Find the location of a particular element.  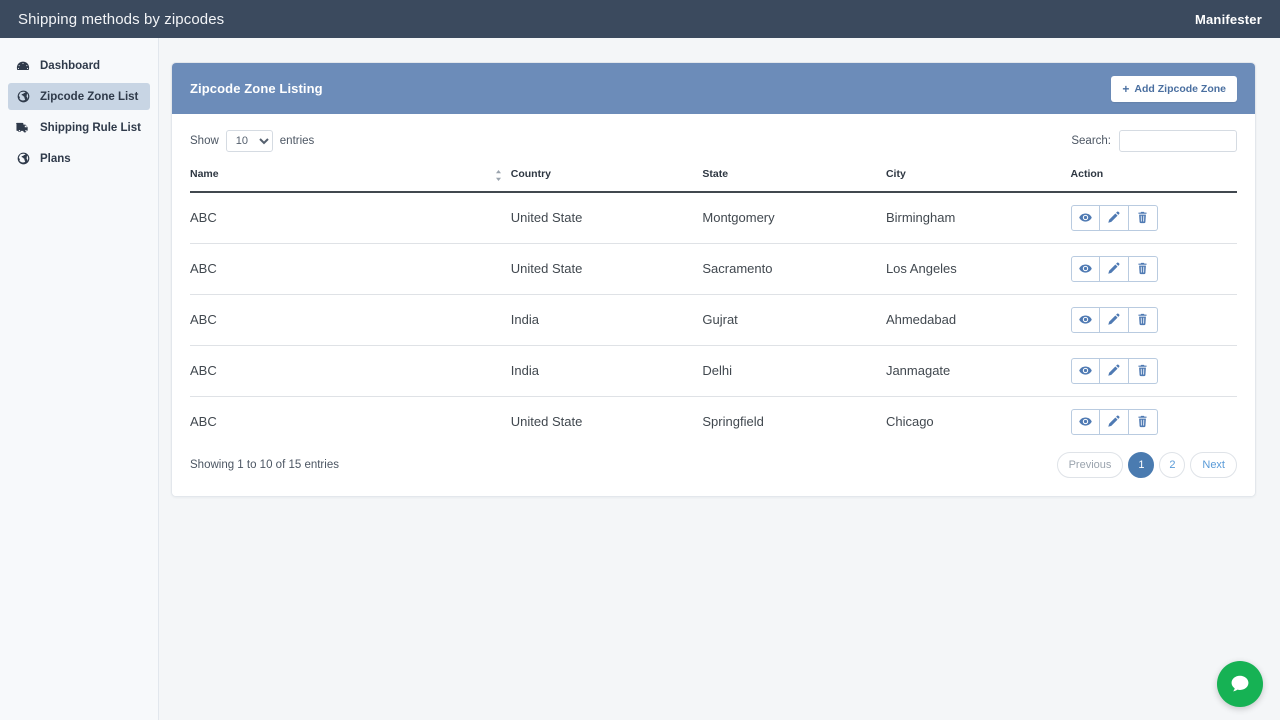

sidebar-item-label: Plans is located at coordinates (55, 158).